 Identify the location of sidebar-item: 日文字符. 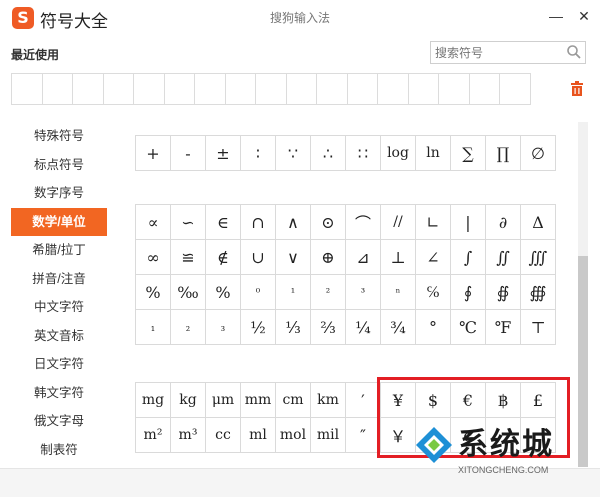
(59, 364).